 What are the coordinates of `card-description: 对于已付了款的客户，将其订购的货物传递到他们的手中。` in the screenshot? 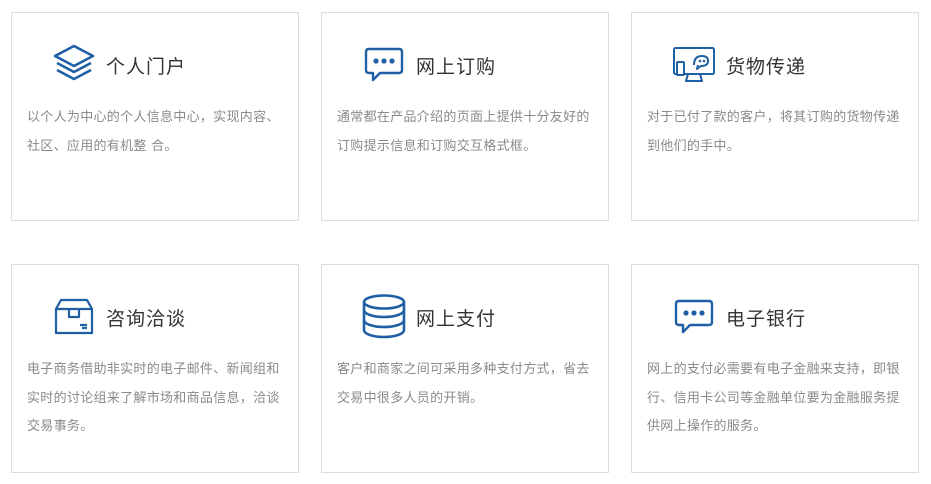 It's located at (773, 132).